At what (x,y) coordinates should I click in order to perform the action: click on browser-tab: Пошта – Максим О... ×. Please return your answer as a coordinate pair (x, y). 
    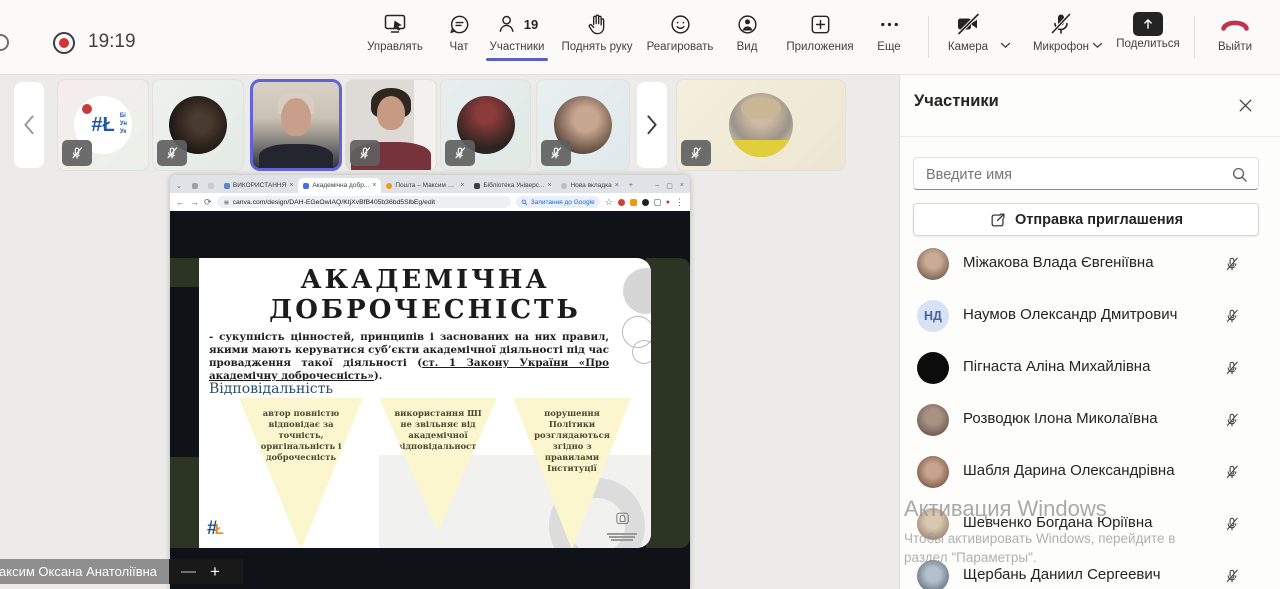
    Looking at the image, I should click on (425, 185).